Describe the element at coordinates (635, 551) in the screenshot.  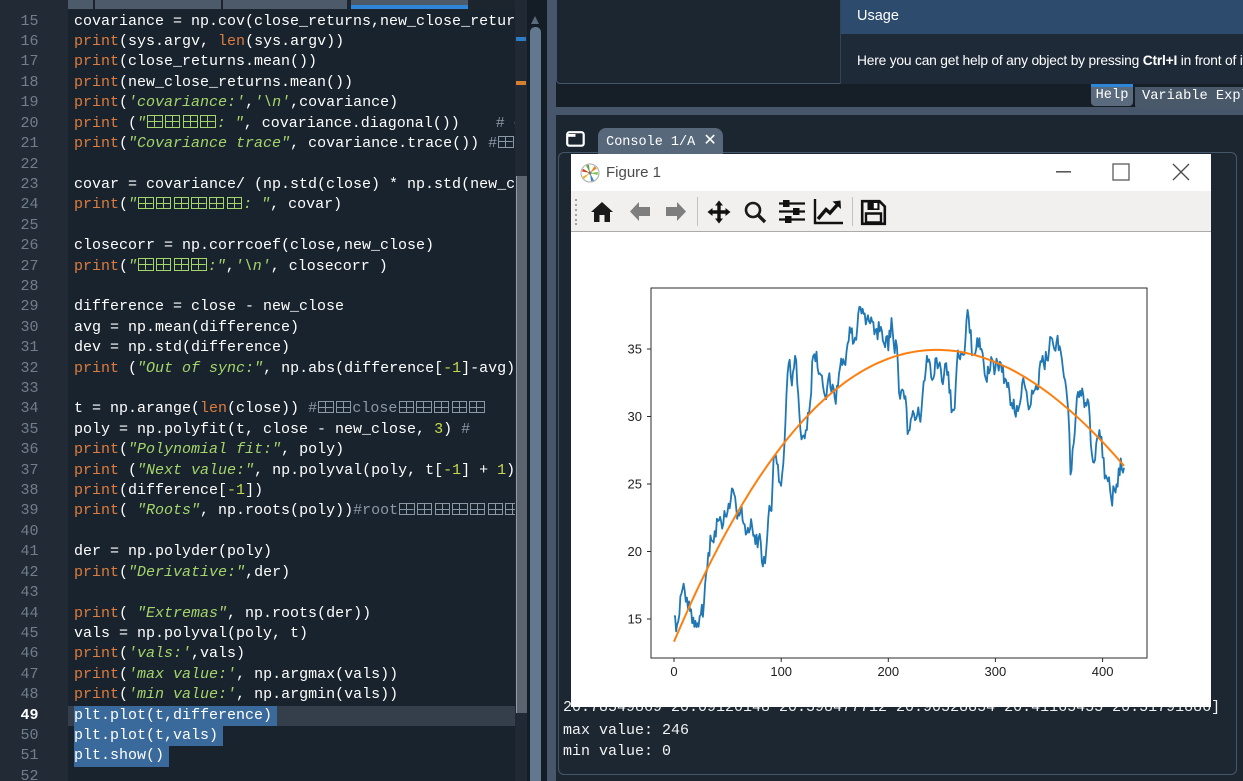
I see `svg-text: 20` at that location.